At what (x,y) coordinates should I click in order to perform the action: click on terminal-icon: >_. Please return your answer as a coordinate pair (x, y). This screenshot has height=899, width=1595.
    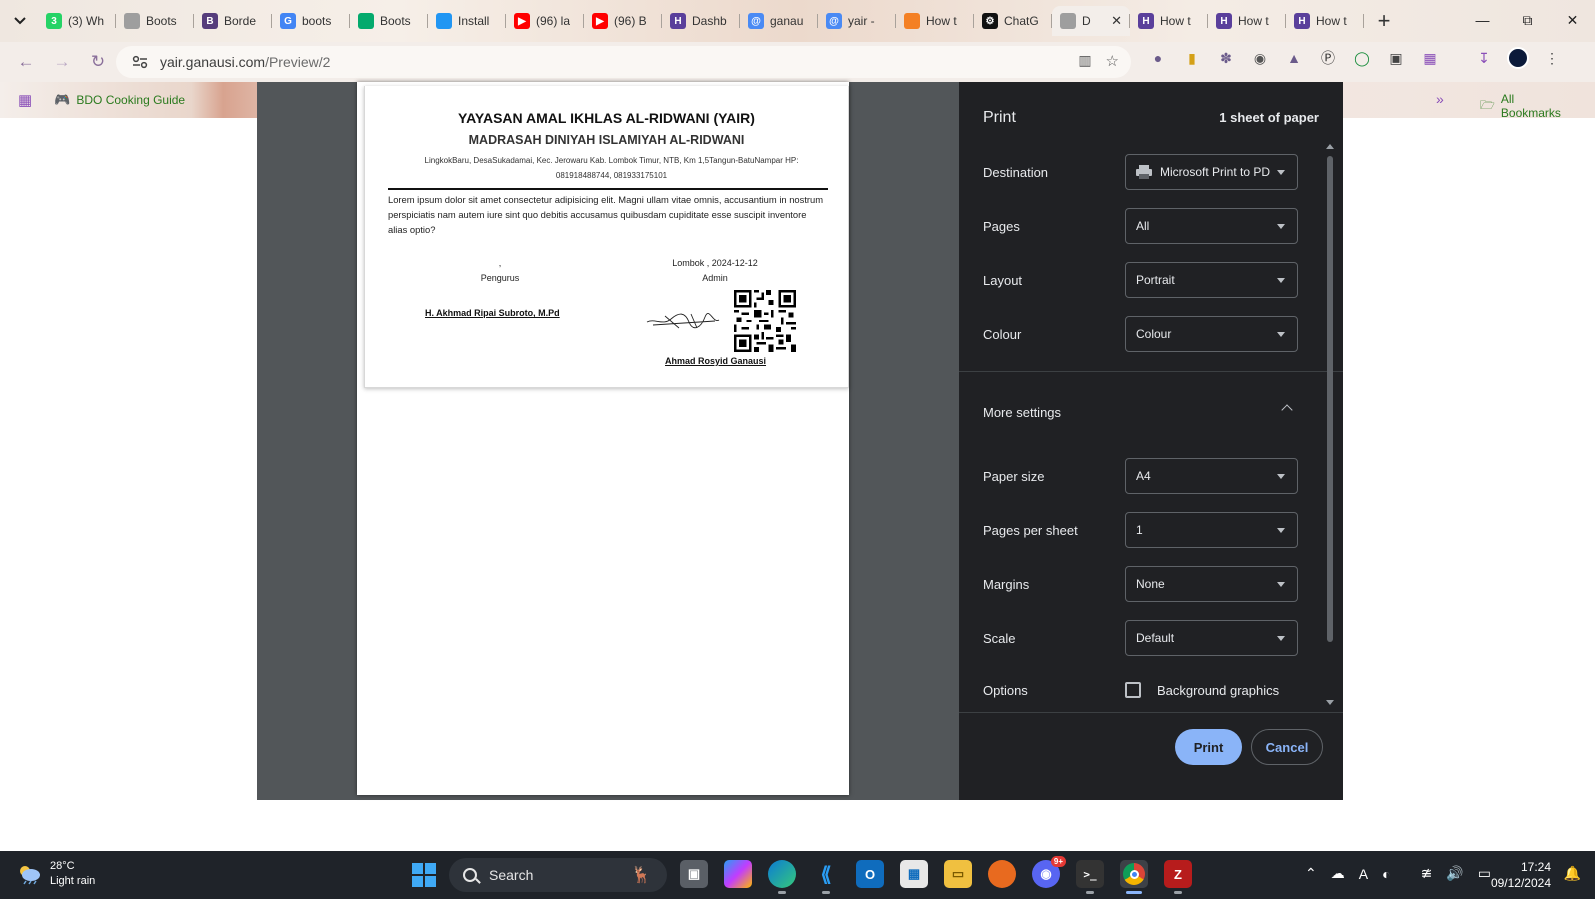
    Looking at the image, I should click on (1090, 877).